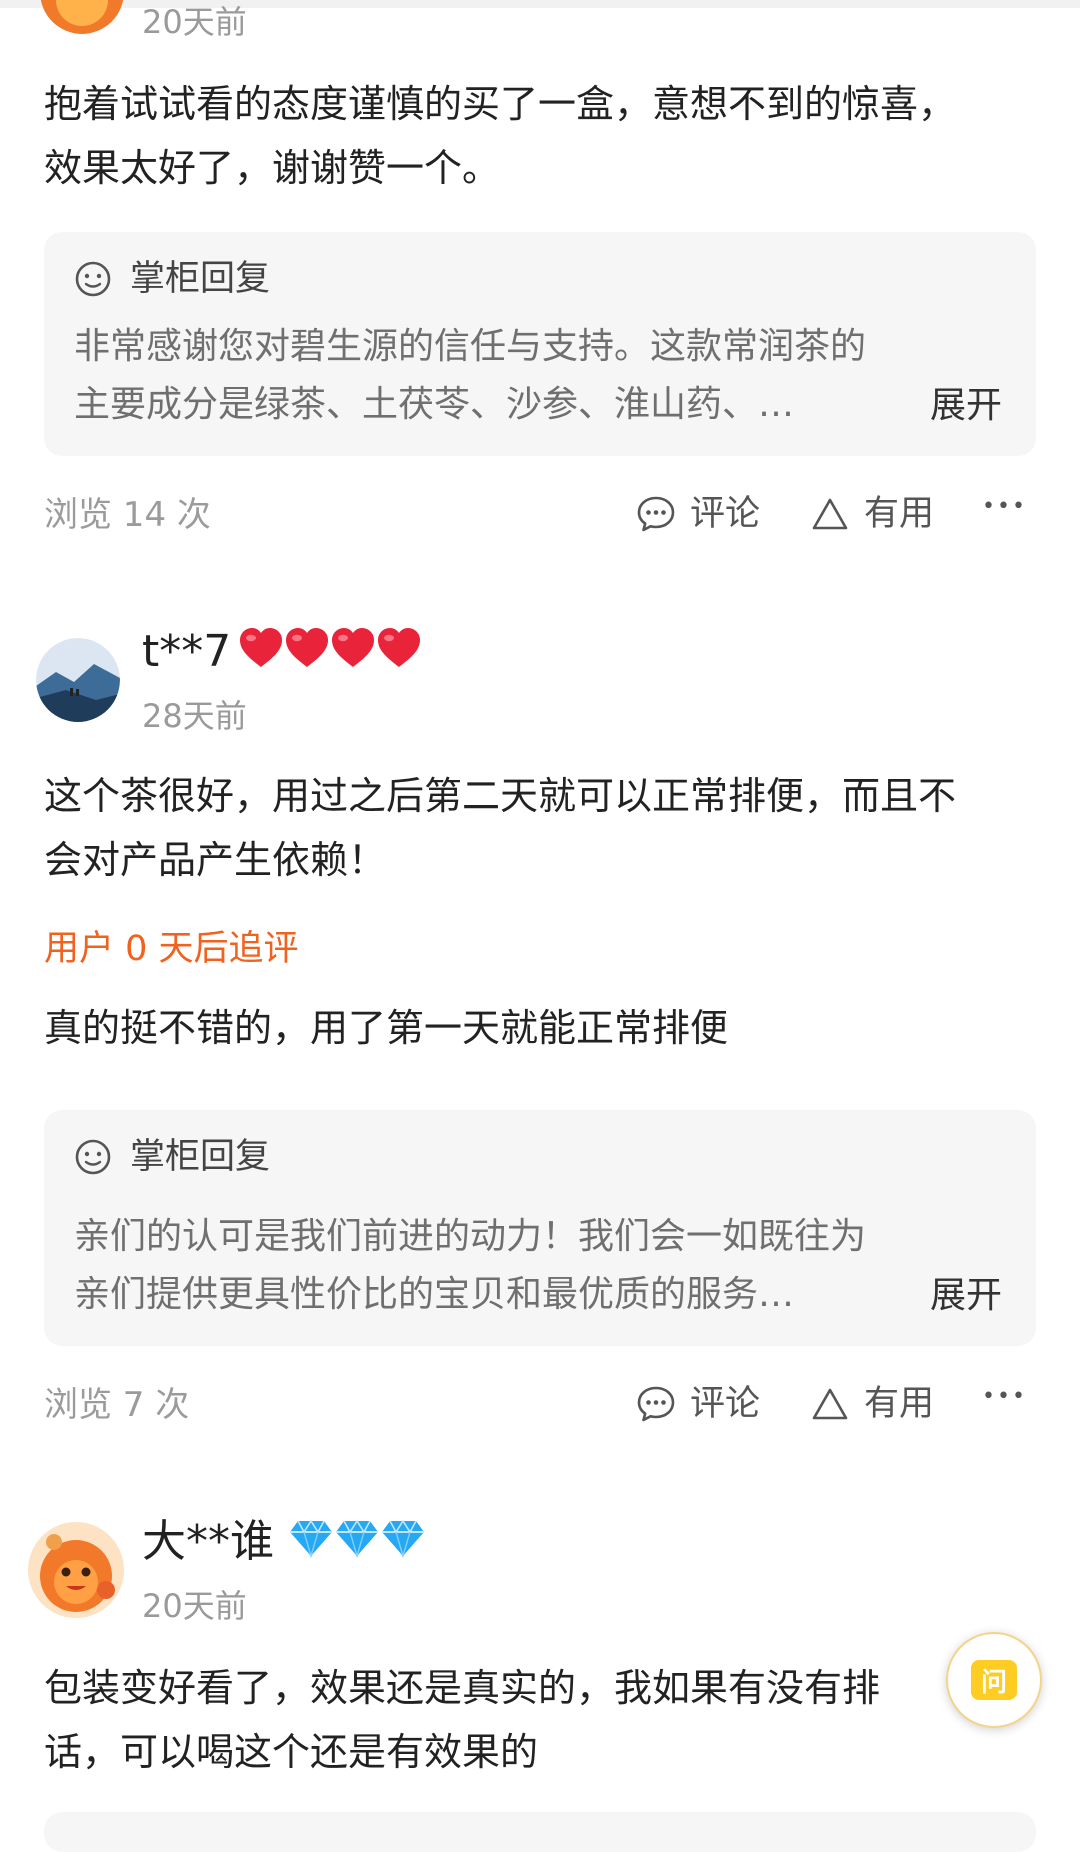  Describe the element at coordinates (544, 1720) in the screenshot. I see `review-text: 包装变好看了，效果还是真实的，我如果有没有排 话，可以喝这个还是有效果的` at that location.